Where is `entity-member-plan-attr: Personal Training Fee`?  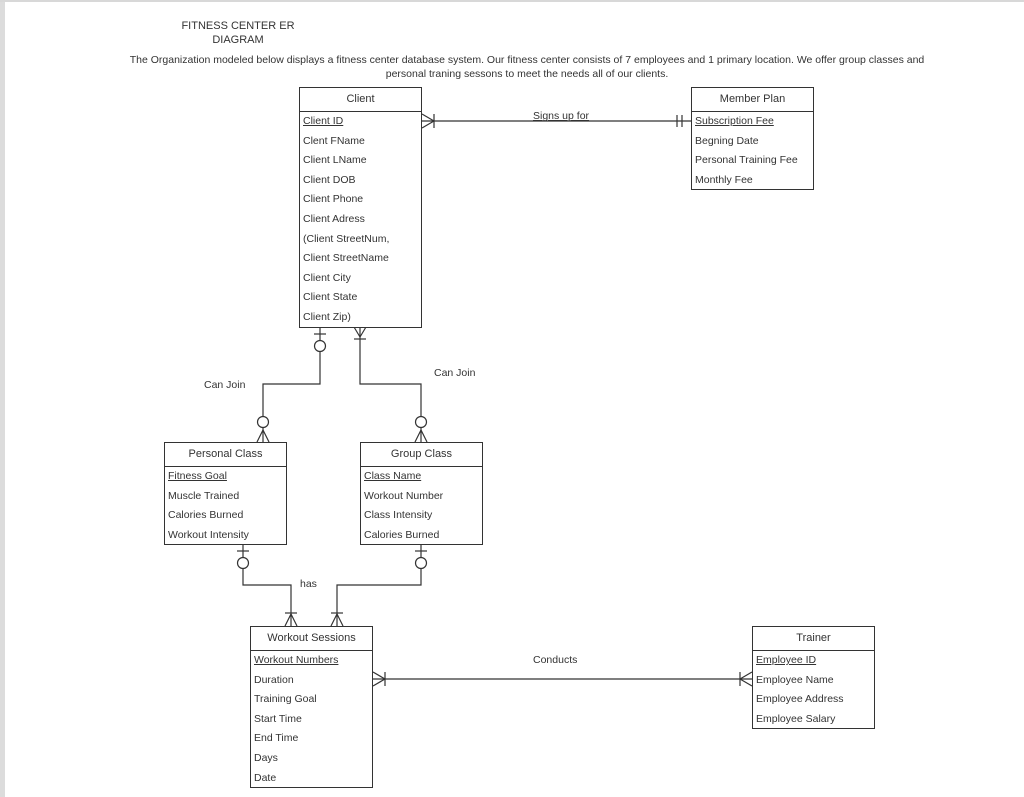 entity-member-plan-attr: Personal Training Fee is located at coordinates (746, 160).